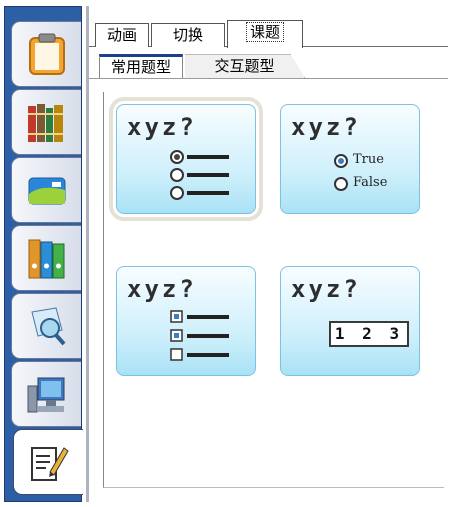 This screenshot has width=452, height=507. I want to click on tab-quiz: 课题, so click(265, 34).